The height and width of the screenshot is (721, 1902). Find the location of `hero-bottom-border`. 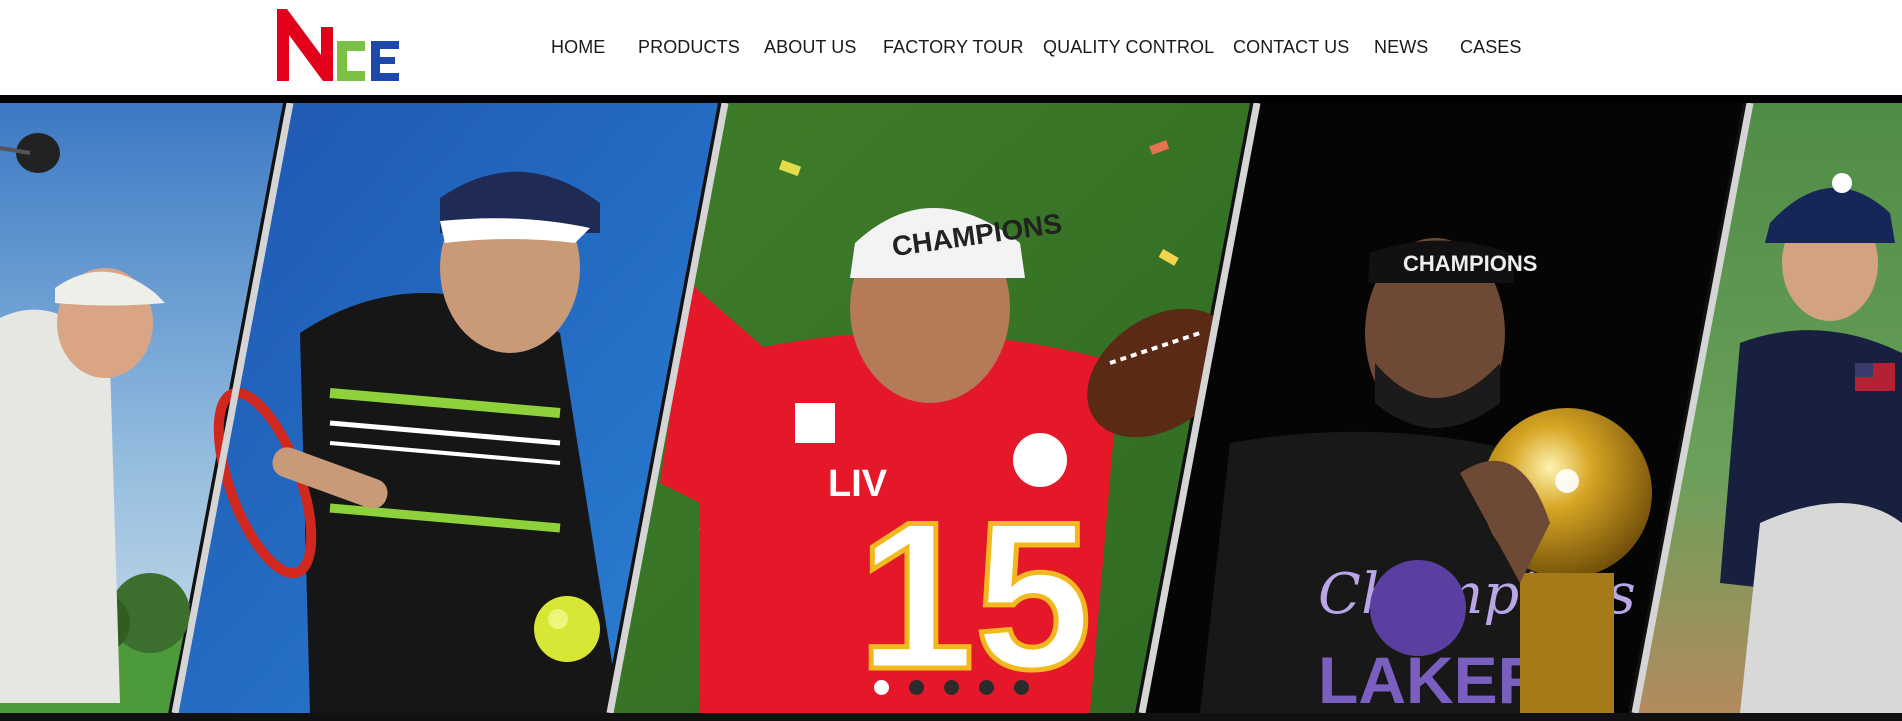

hero-bottom-border is located at coordinates (951, 717).